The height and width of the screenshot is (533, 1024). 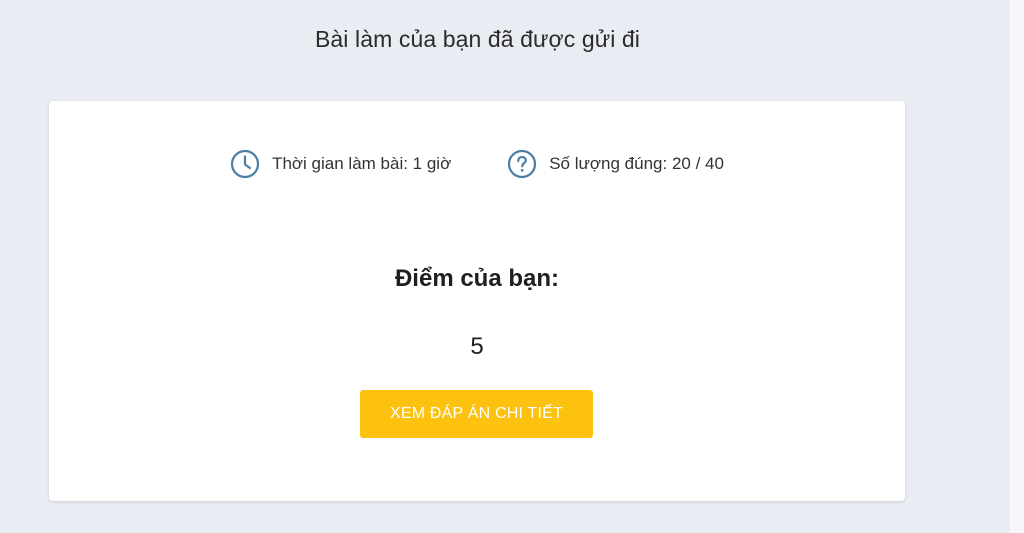 I want to click on question-circle-icon, so click(x=522, y=164).